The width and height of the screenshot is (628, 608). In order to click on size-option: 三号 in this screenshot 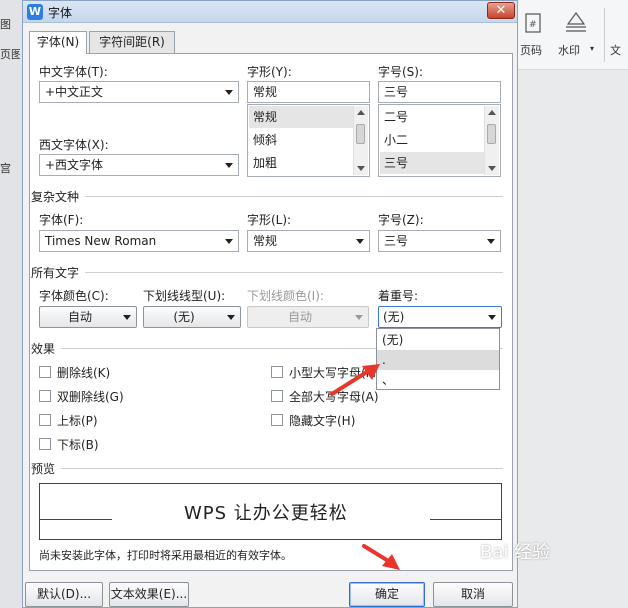, I will do `click(433, 163)`.